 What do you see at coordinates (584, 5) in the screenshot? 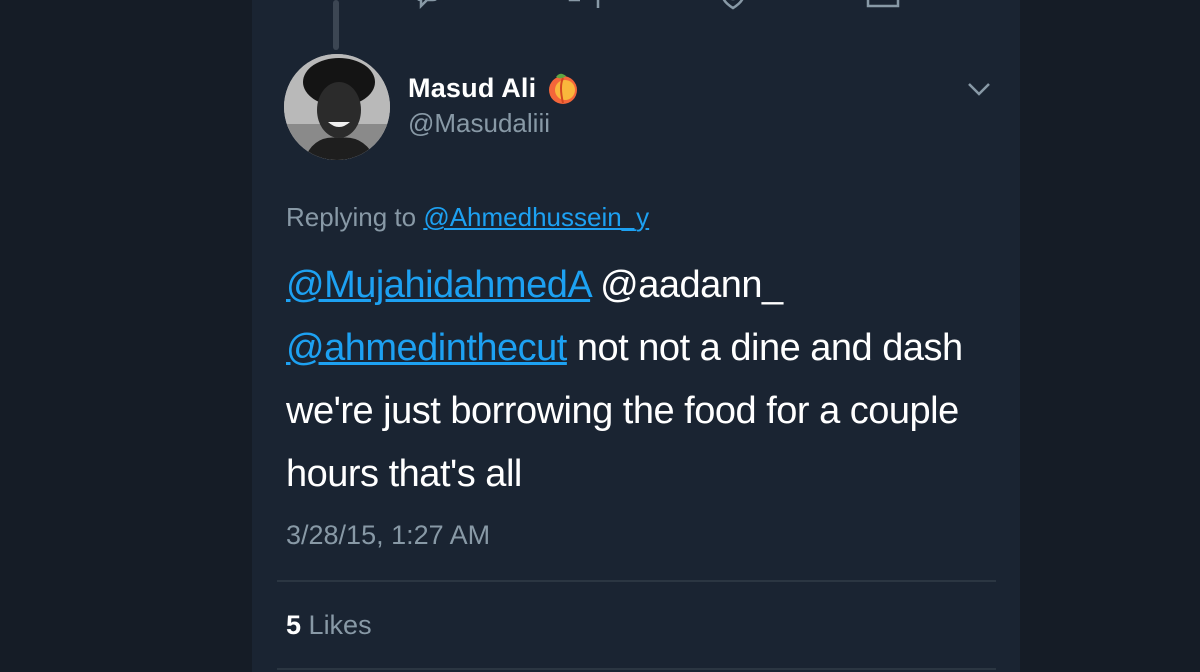
I see `retweet-icon` at bounding box center [584, 5].